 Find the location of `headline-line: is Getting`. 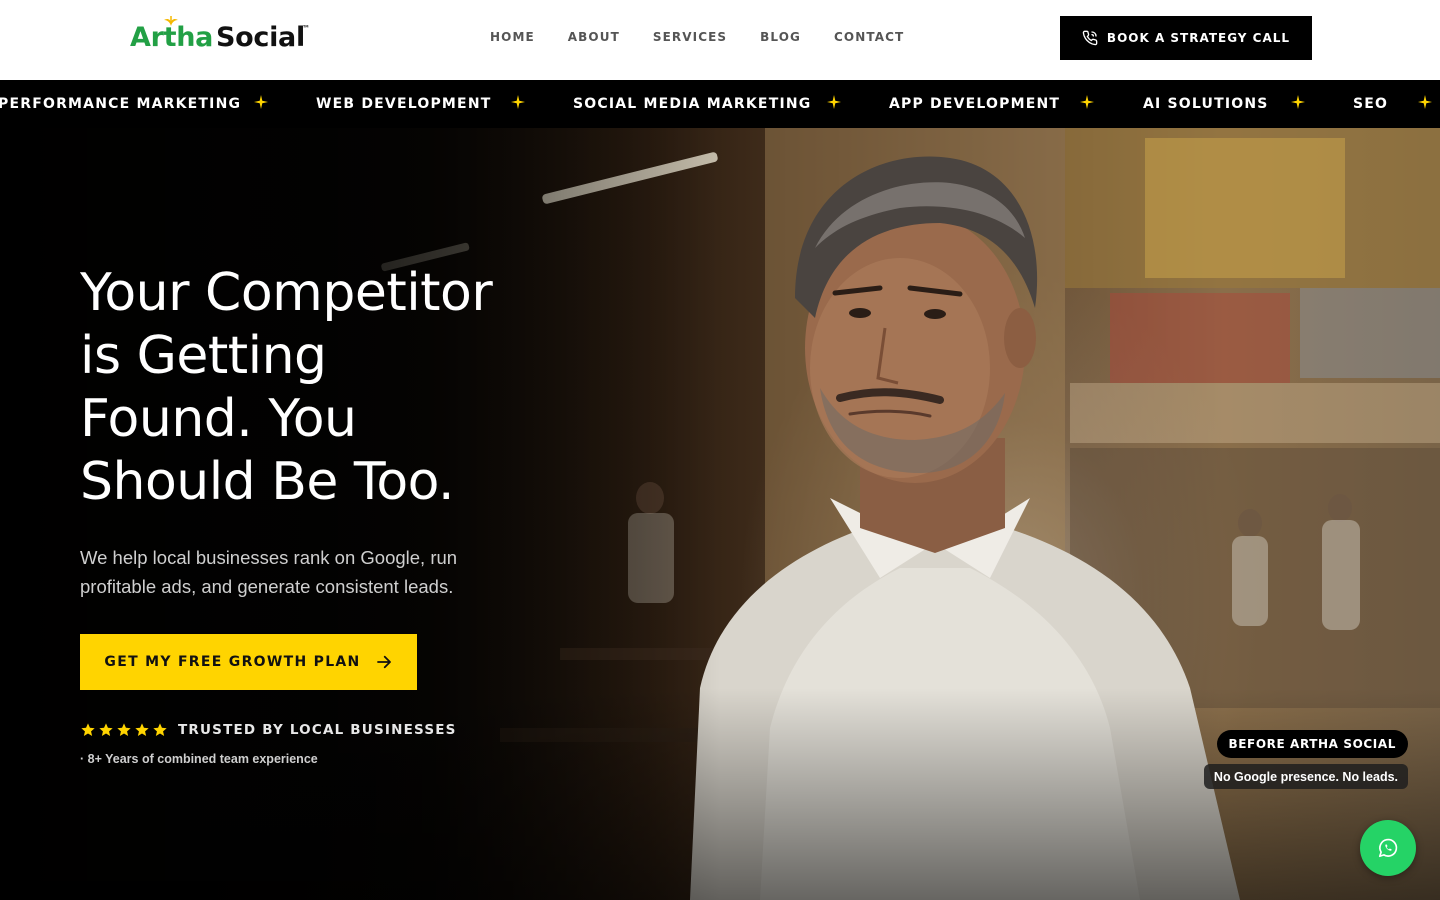

headline-line: is Getting is located at coordinates (203, 356).